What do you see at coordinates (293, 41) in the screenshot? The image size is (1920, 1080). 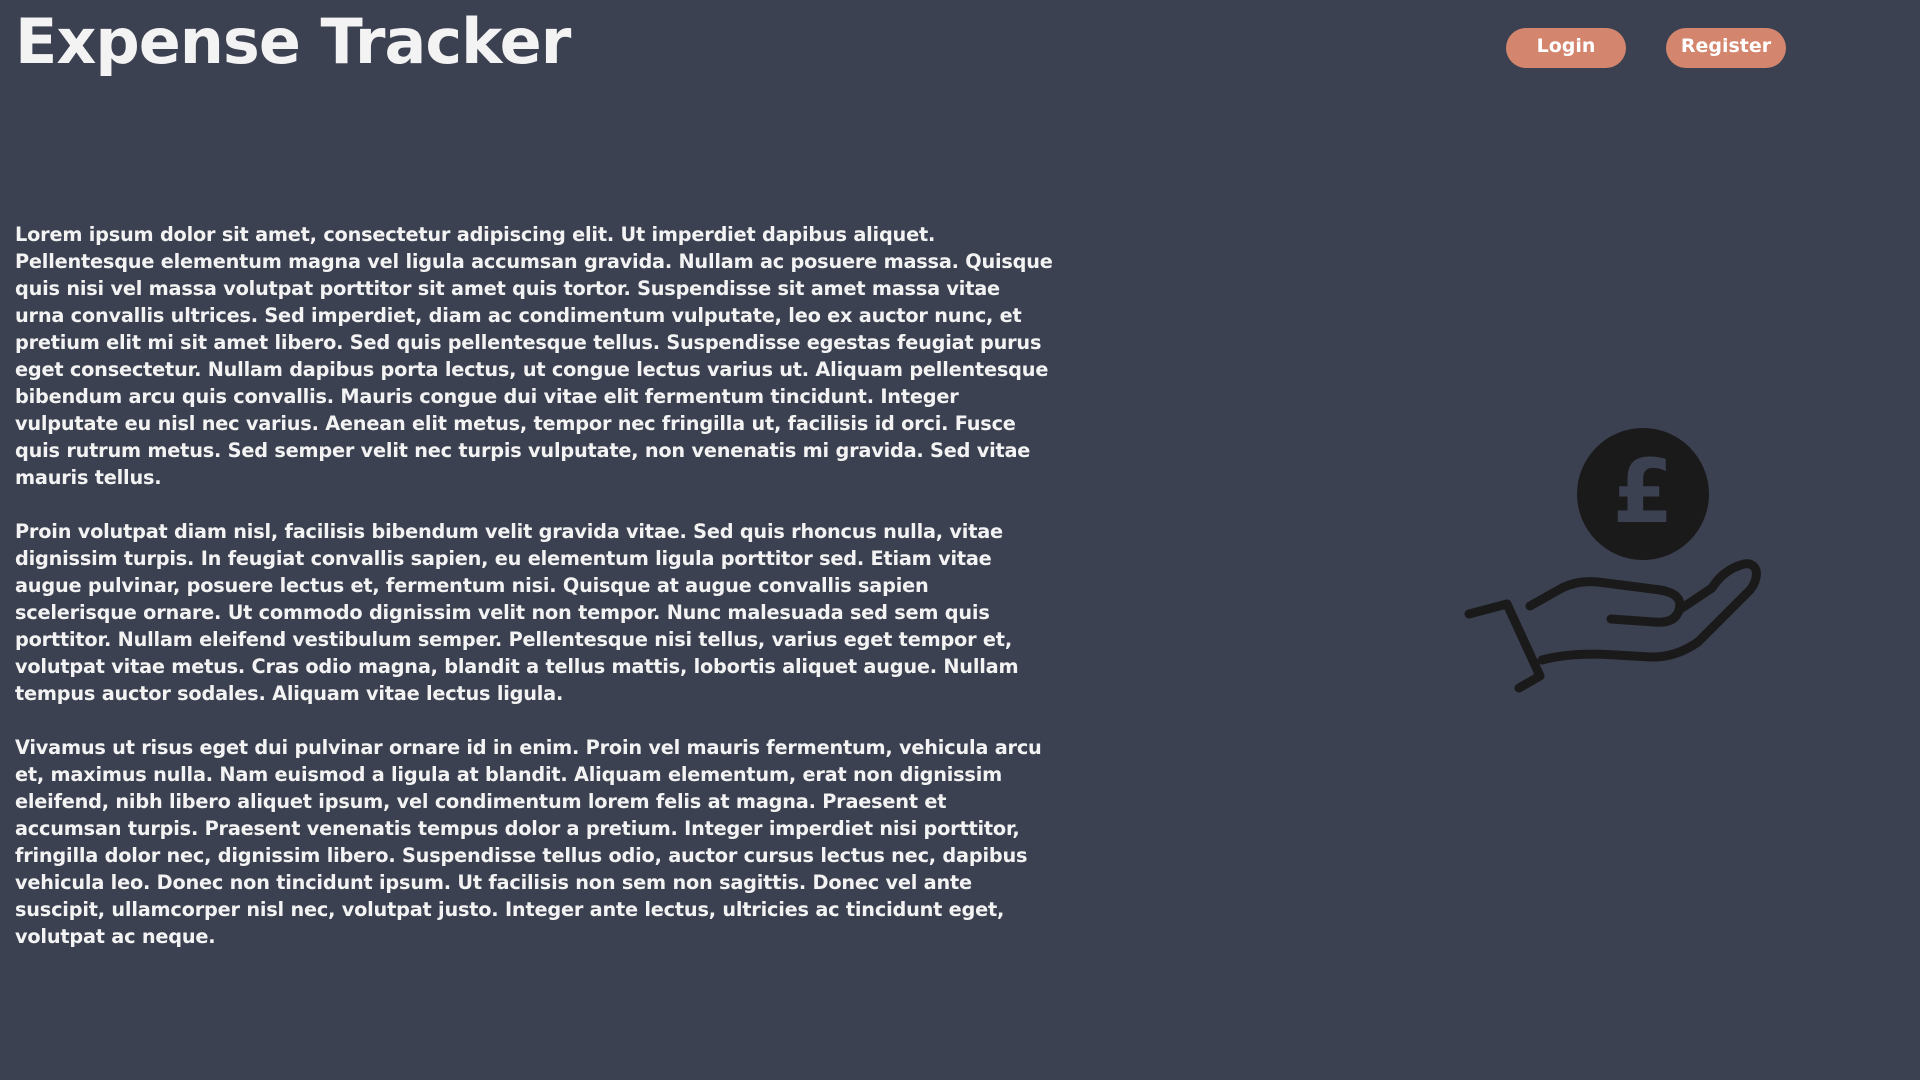 I see `app-title: Expense Tracker` at bounding box center [293, 41].